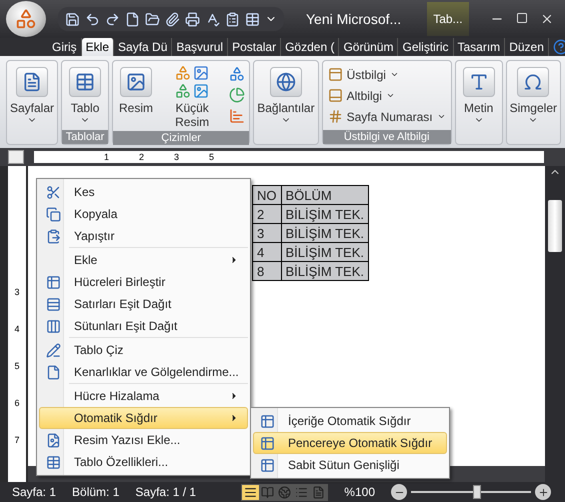 Image resolution: width=565 pixels, height=502 pixels. Describe the element at coordinates (522, 18) in the screenshot. I see `maximize-icon` at that location.